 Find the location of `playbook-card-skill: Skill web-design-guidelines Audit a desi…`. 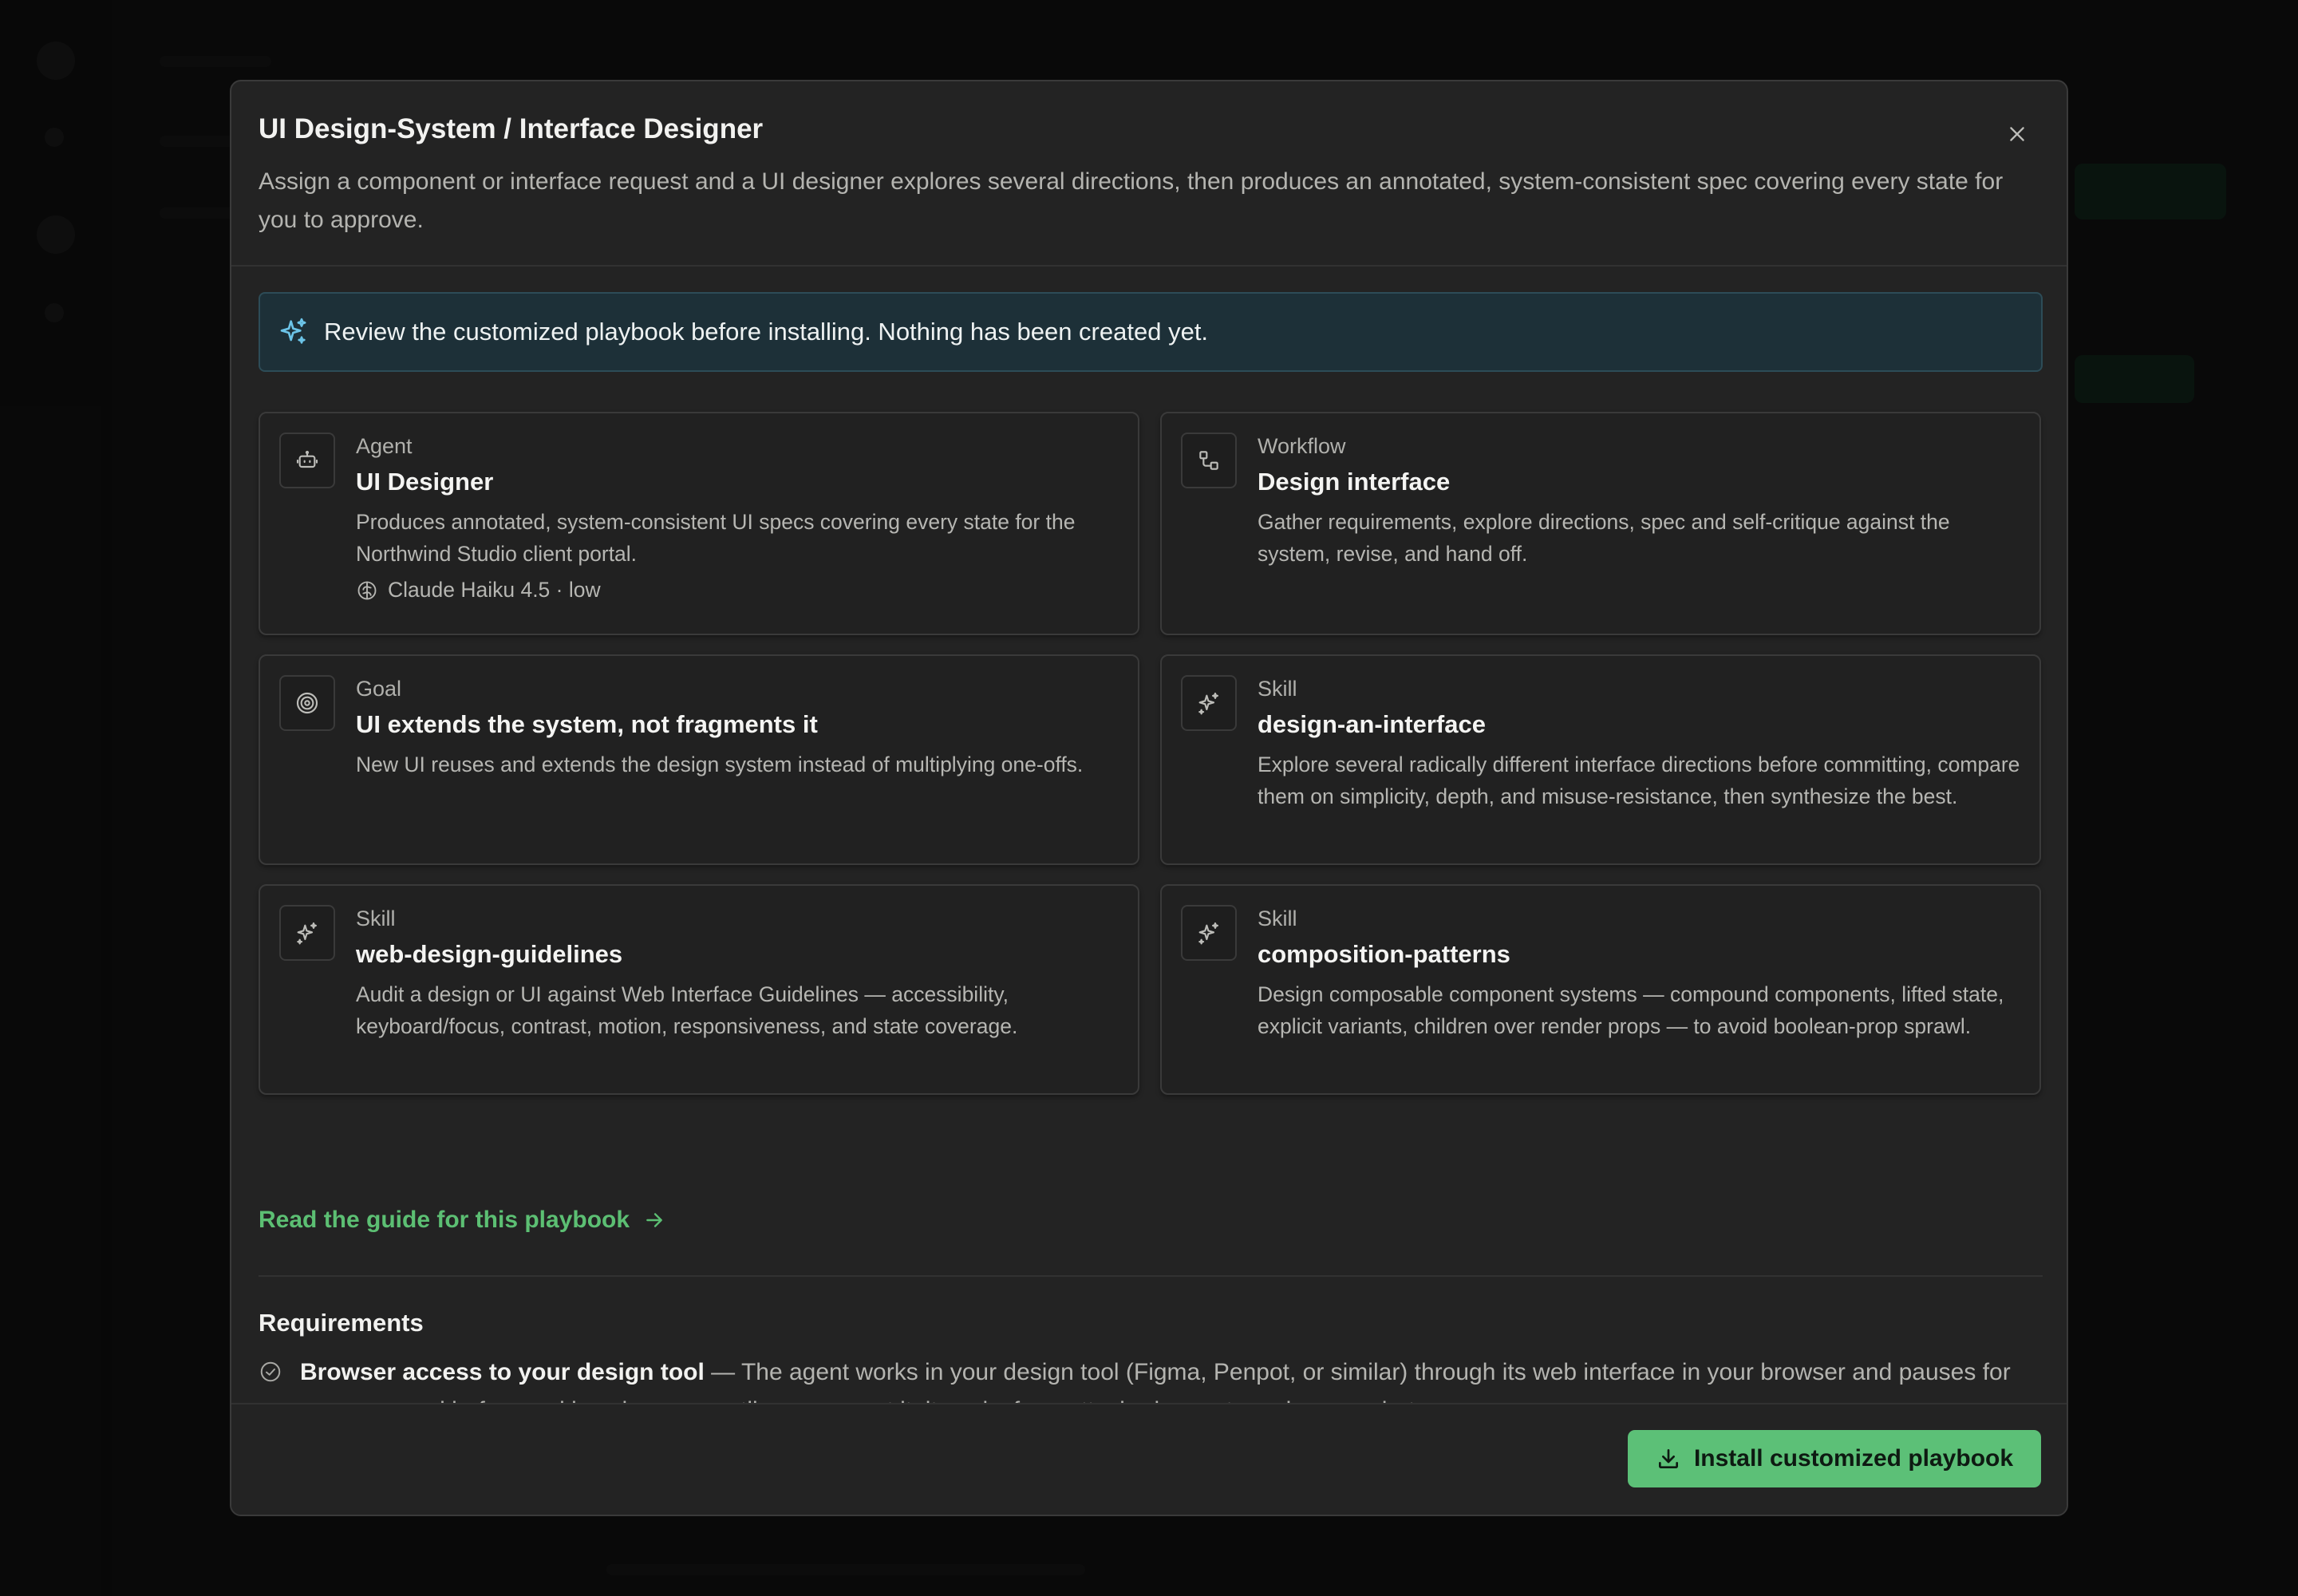

playbook-card-skill: Skill web-design-guidelines Audit a desi… is located at coordinates (699, 989).